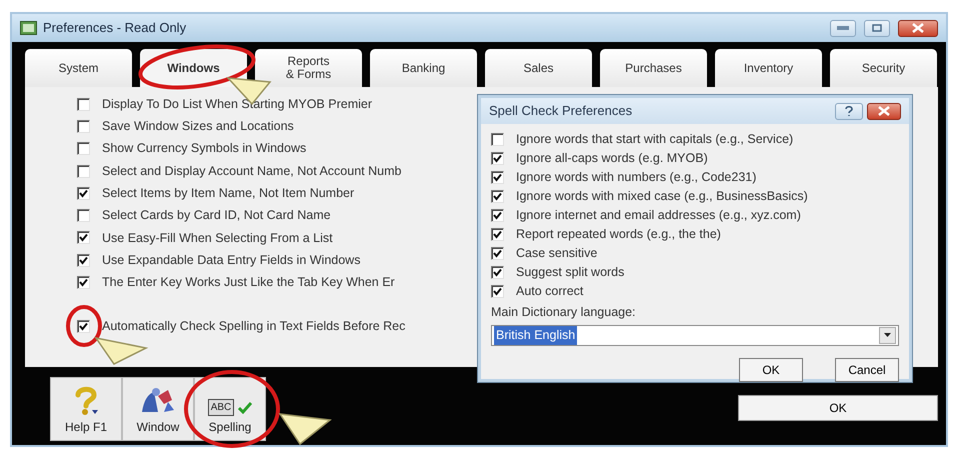  I want to click on option-label: Ignore words with mixed case (e.g., BusinessBasics), so click(662, 197).